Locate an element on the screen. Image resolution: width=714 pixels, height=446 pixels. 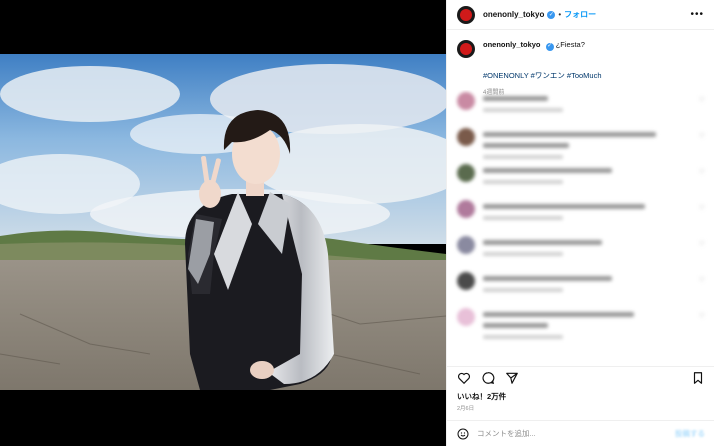
caption-text: onenonly_tokyo ✓ ¿Fiesta? is located at coordinates (534, 49).